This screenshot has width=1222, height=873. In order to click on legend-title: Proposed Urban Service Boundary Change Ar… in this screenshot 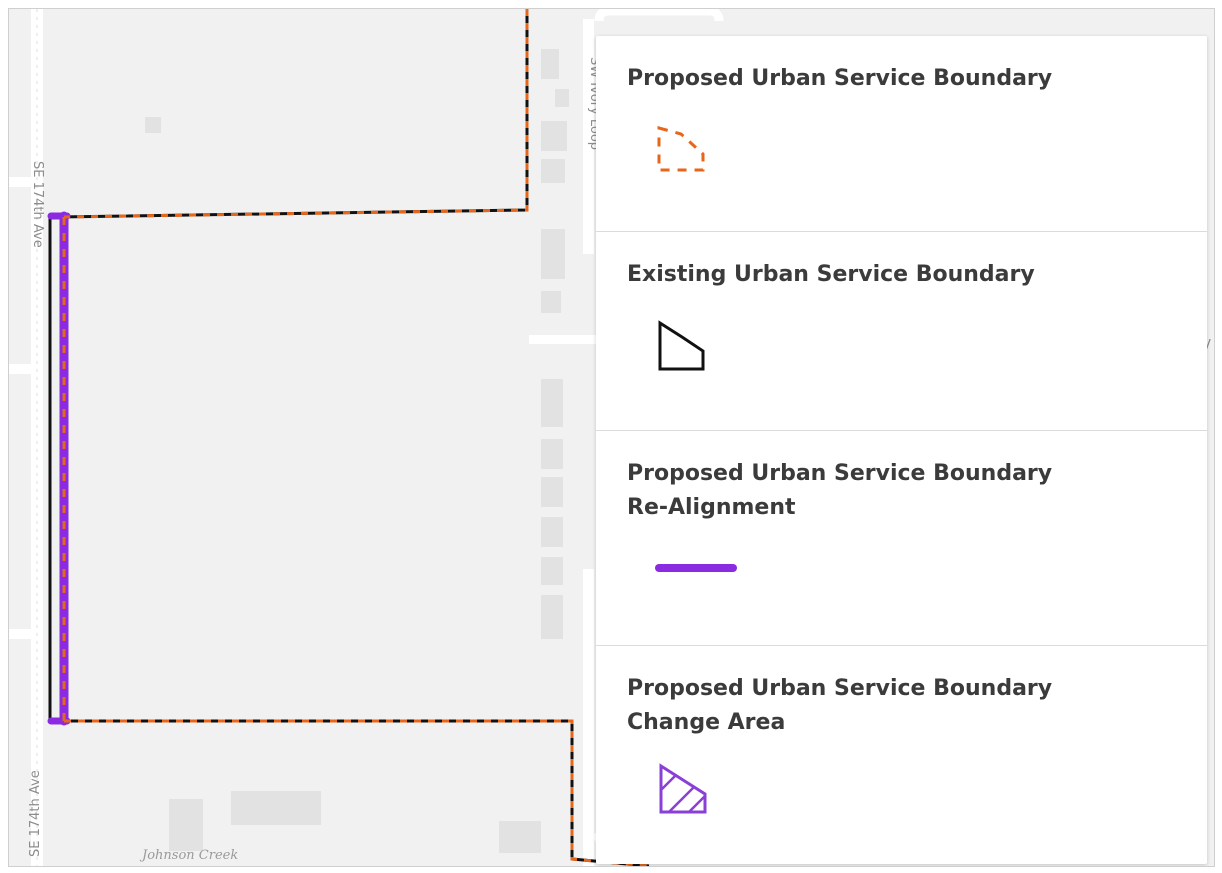, I will do `click(897, 706)`.